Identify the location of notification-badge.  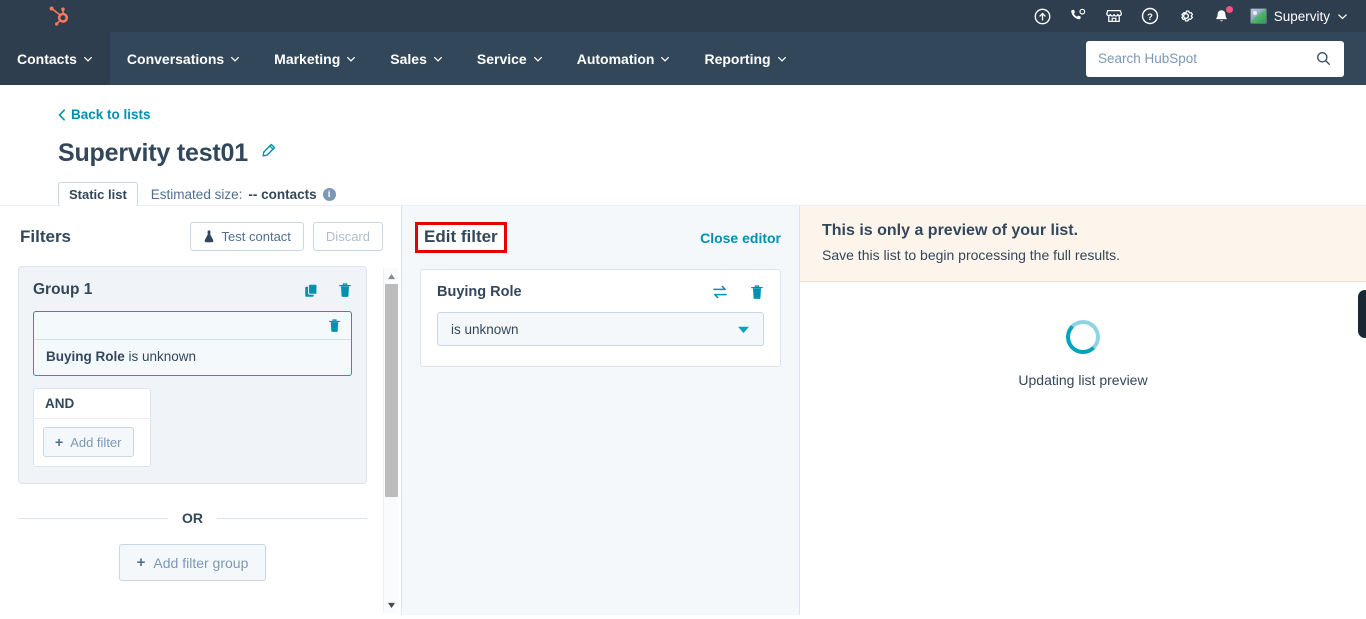
(1229, 9).